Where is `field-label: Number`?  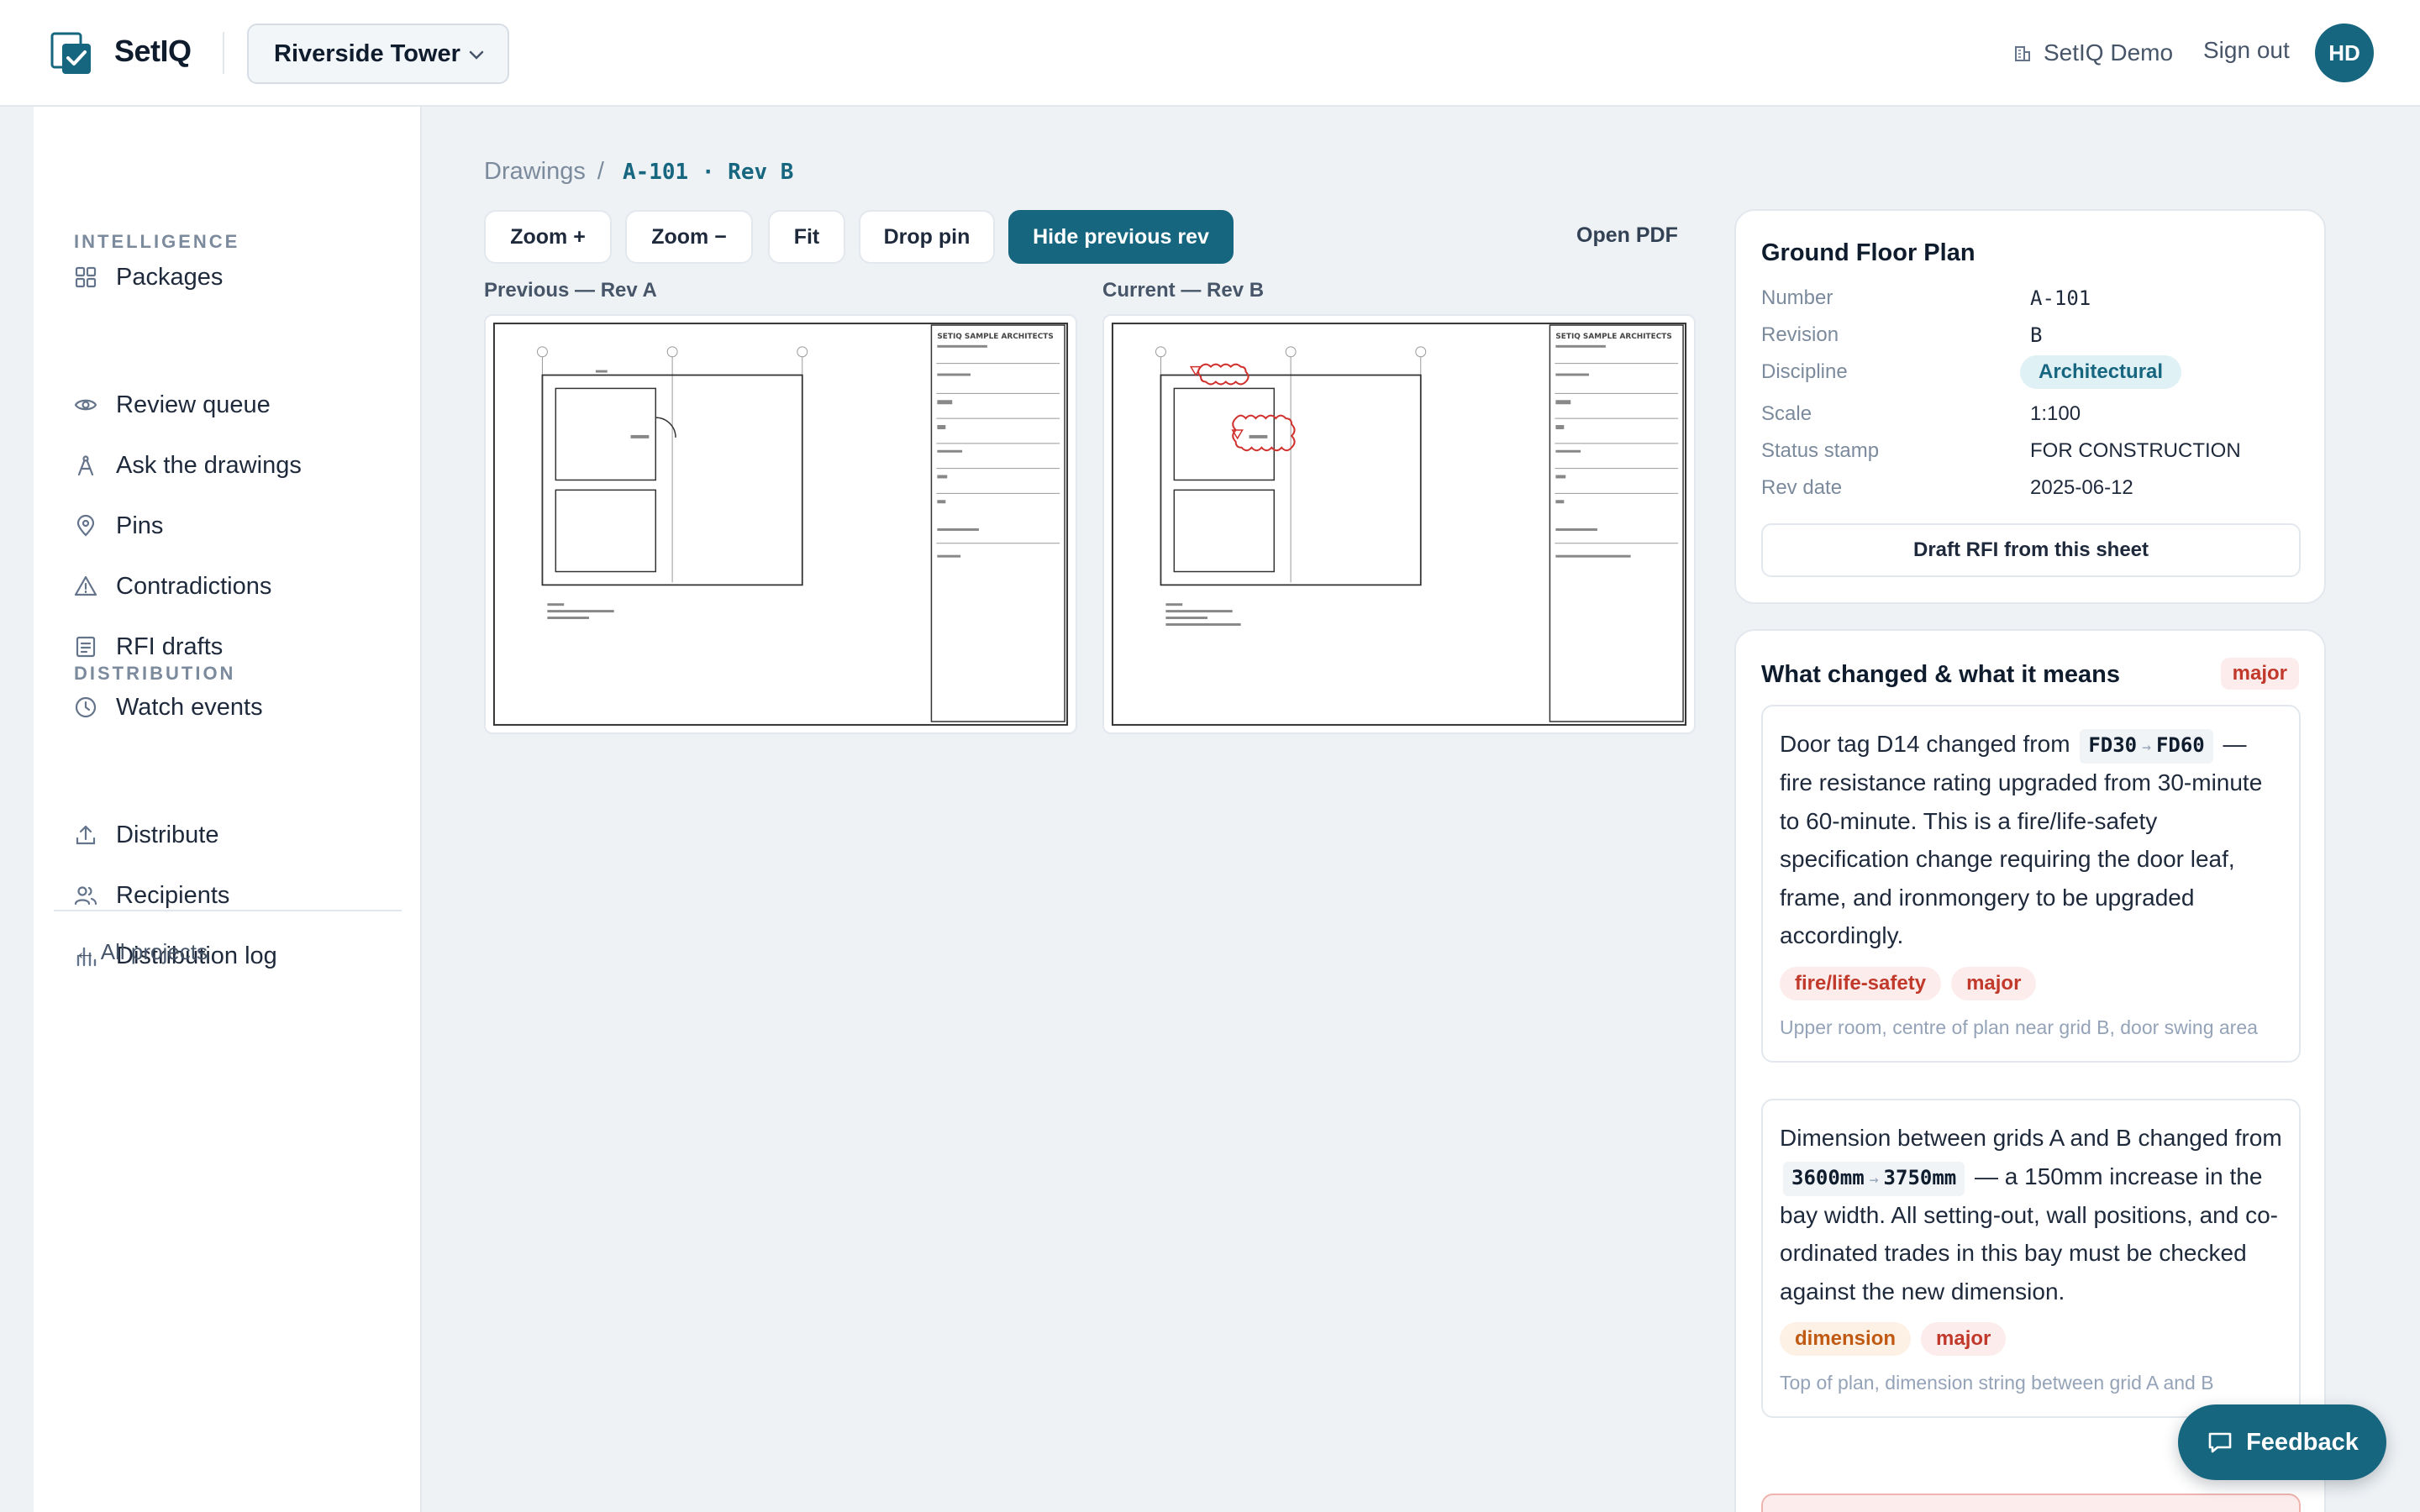
field-label: Number is located at coordinates (1797, 297).